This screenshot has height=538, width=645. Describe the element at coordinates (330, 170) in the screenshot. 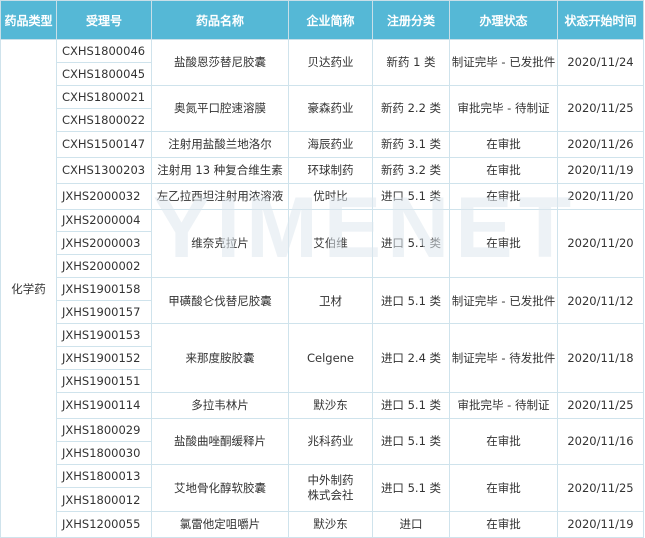

I see `company-cell: 环球制药` at that location.